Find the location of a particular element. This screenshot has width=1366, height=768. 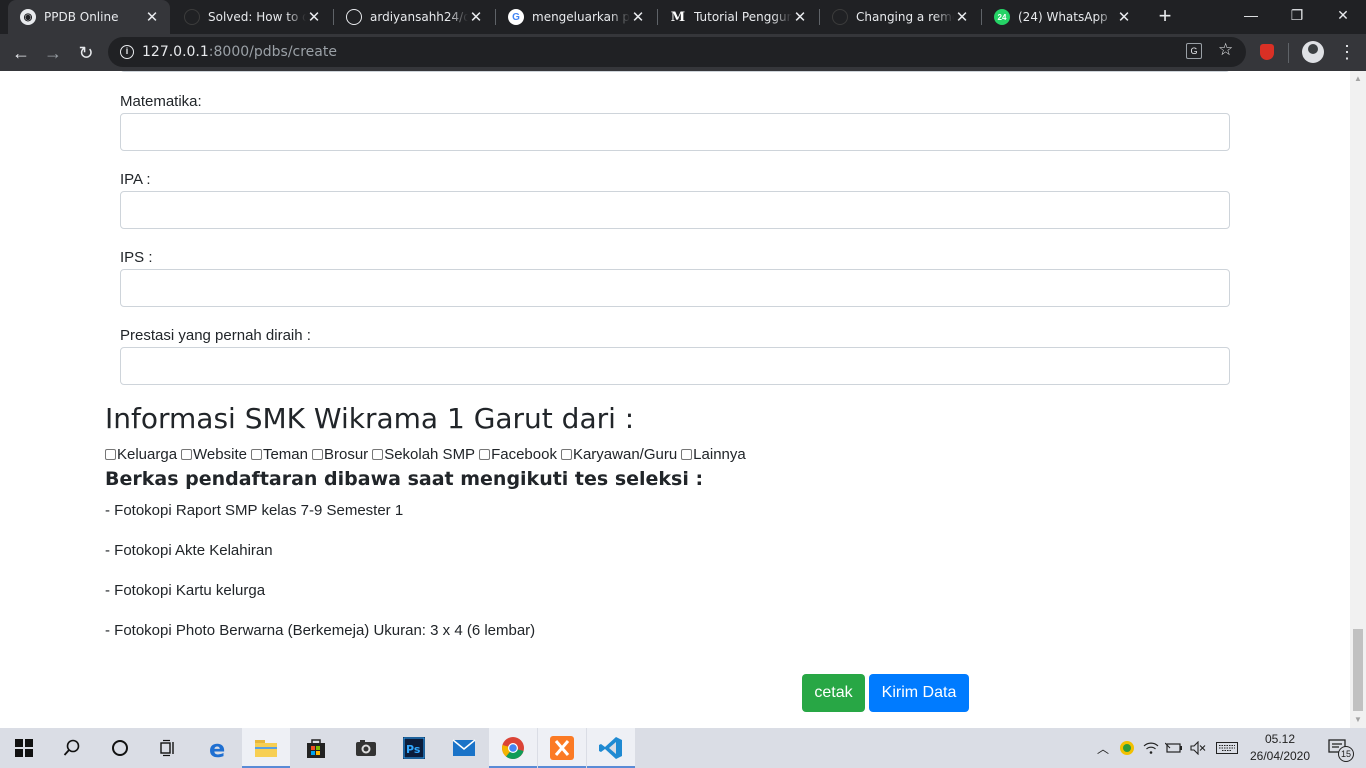

google-icon: G is located at coordinates (516, 17).